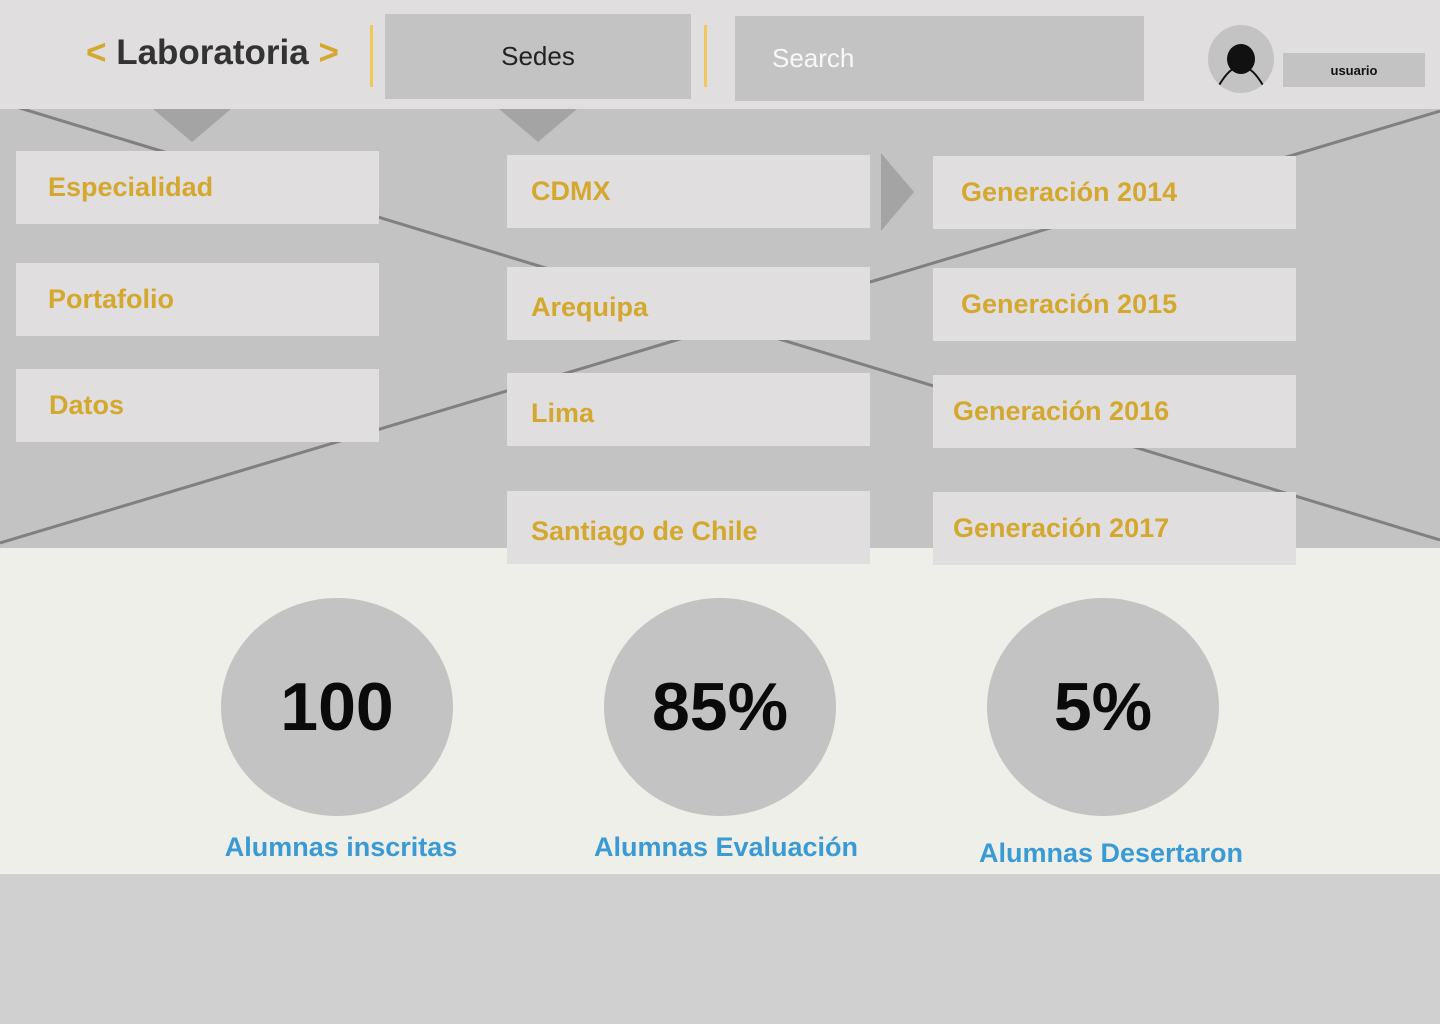 The width and height of the screenshot is (1440, 1024). Describe the element at coordinates (720, 55) in the screenshot. I see `top-navbar: < Laboratoria > Sedes usuario` at that location.